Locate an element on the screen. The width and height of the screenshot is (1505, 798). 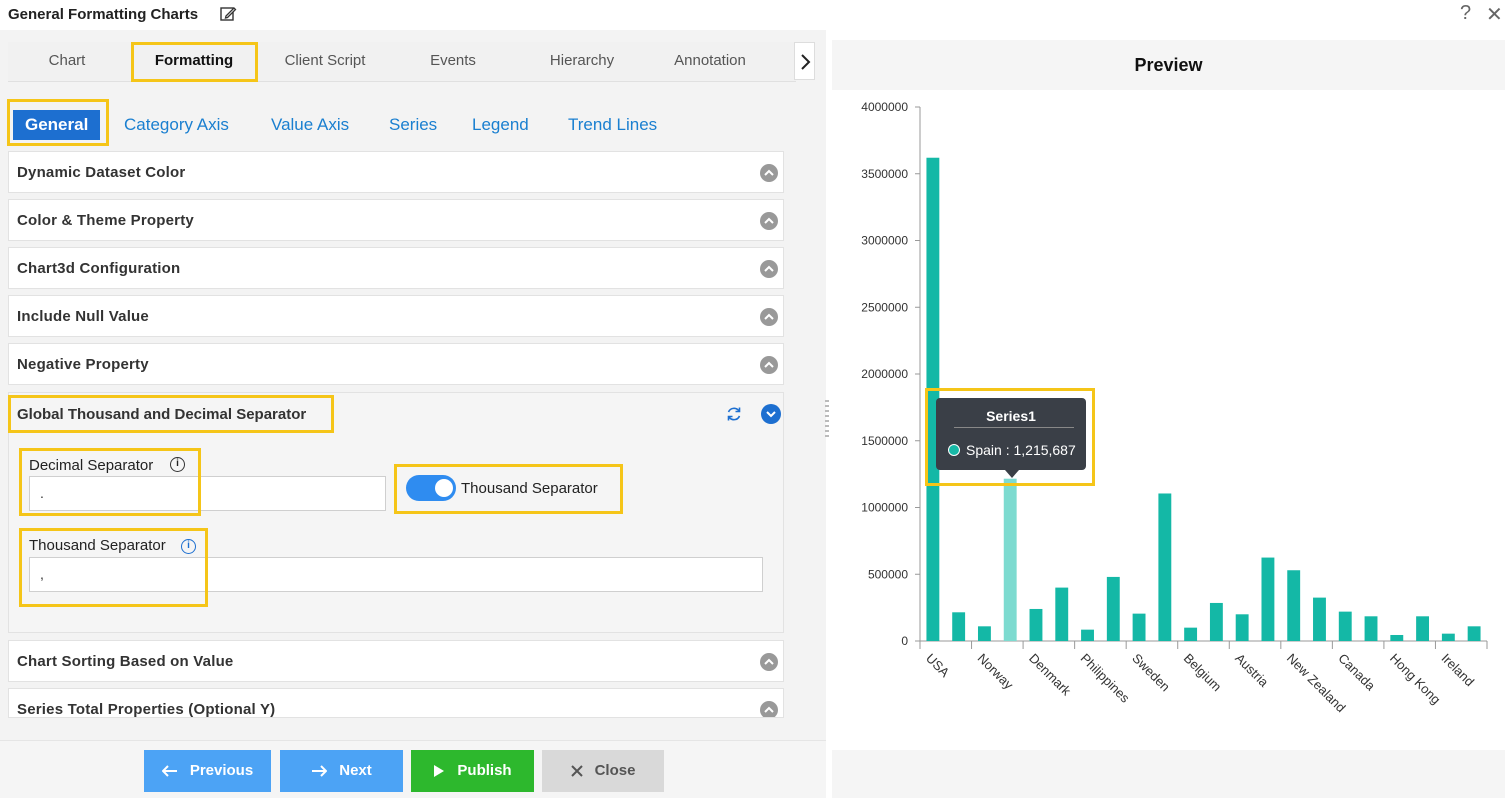
thousand-separator-toggle is located at coordinates (431, 488).